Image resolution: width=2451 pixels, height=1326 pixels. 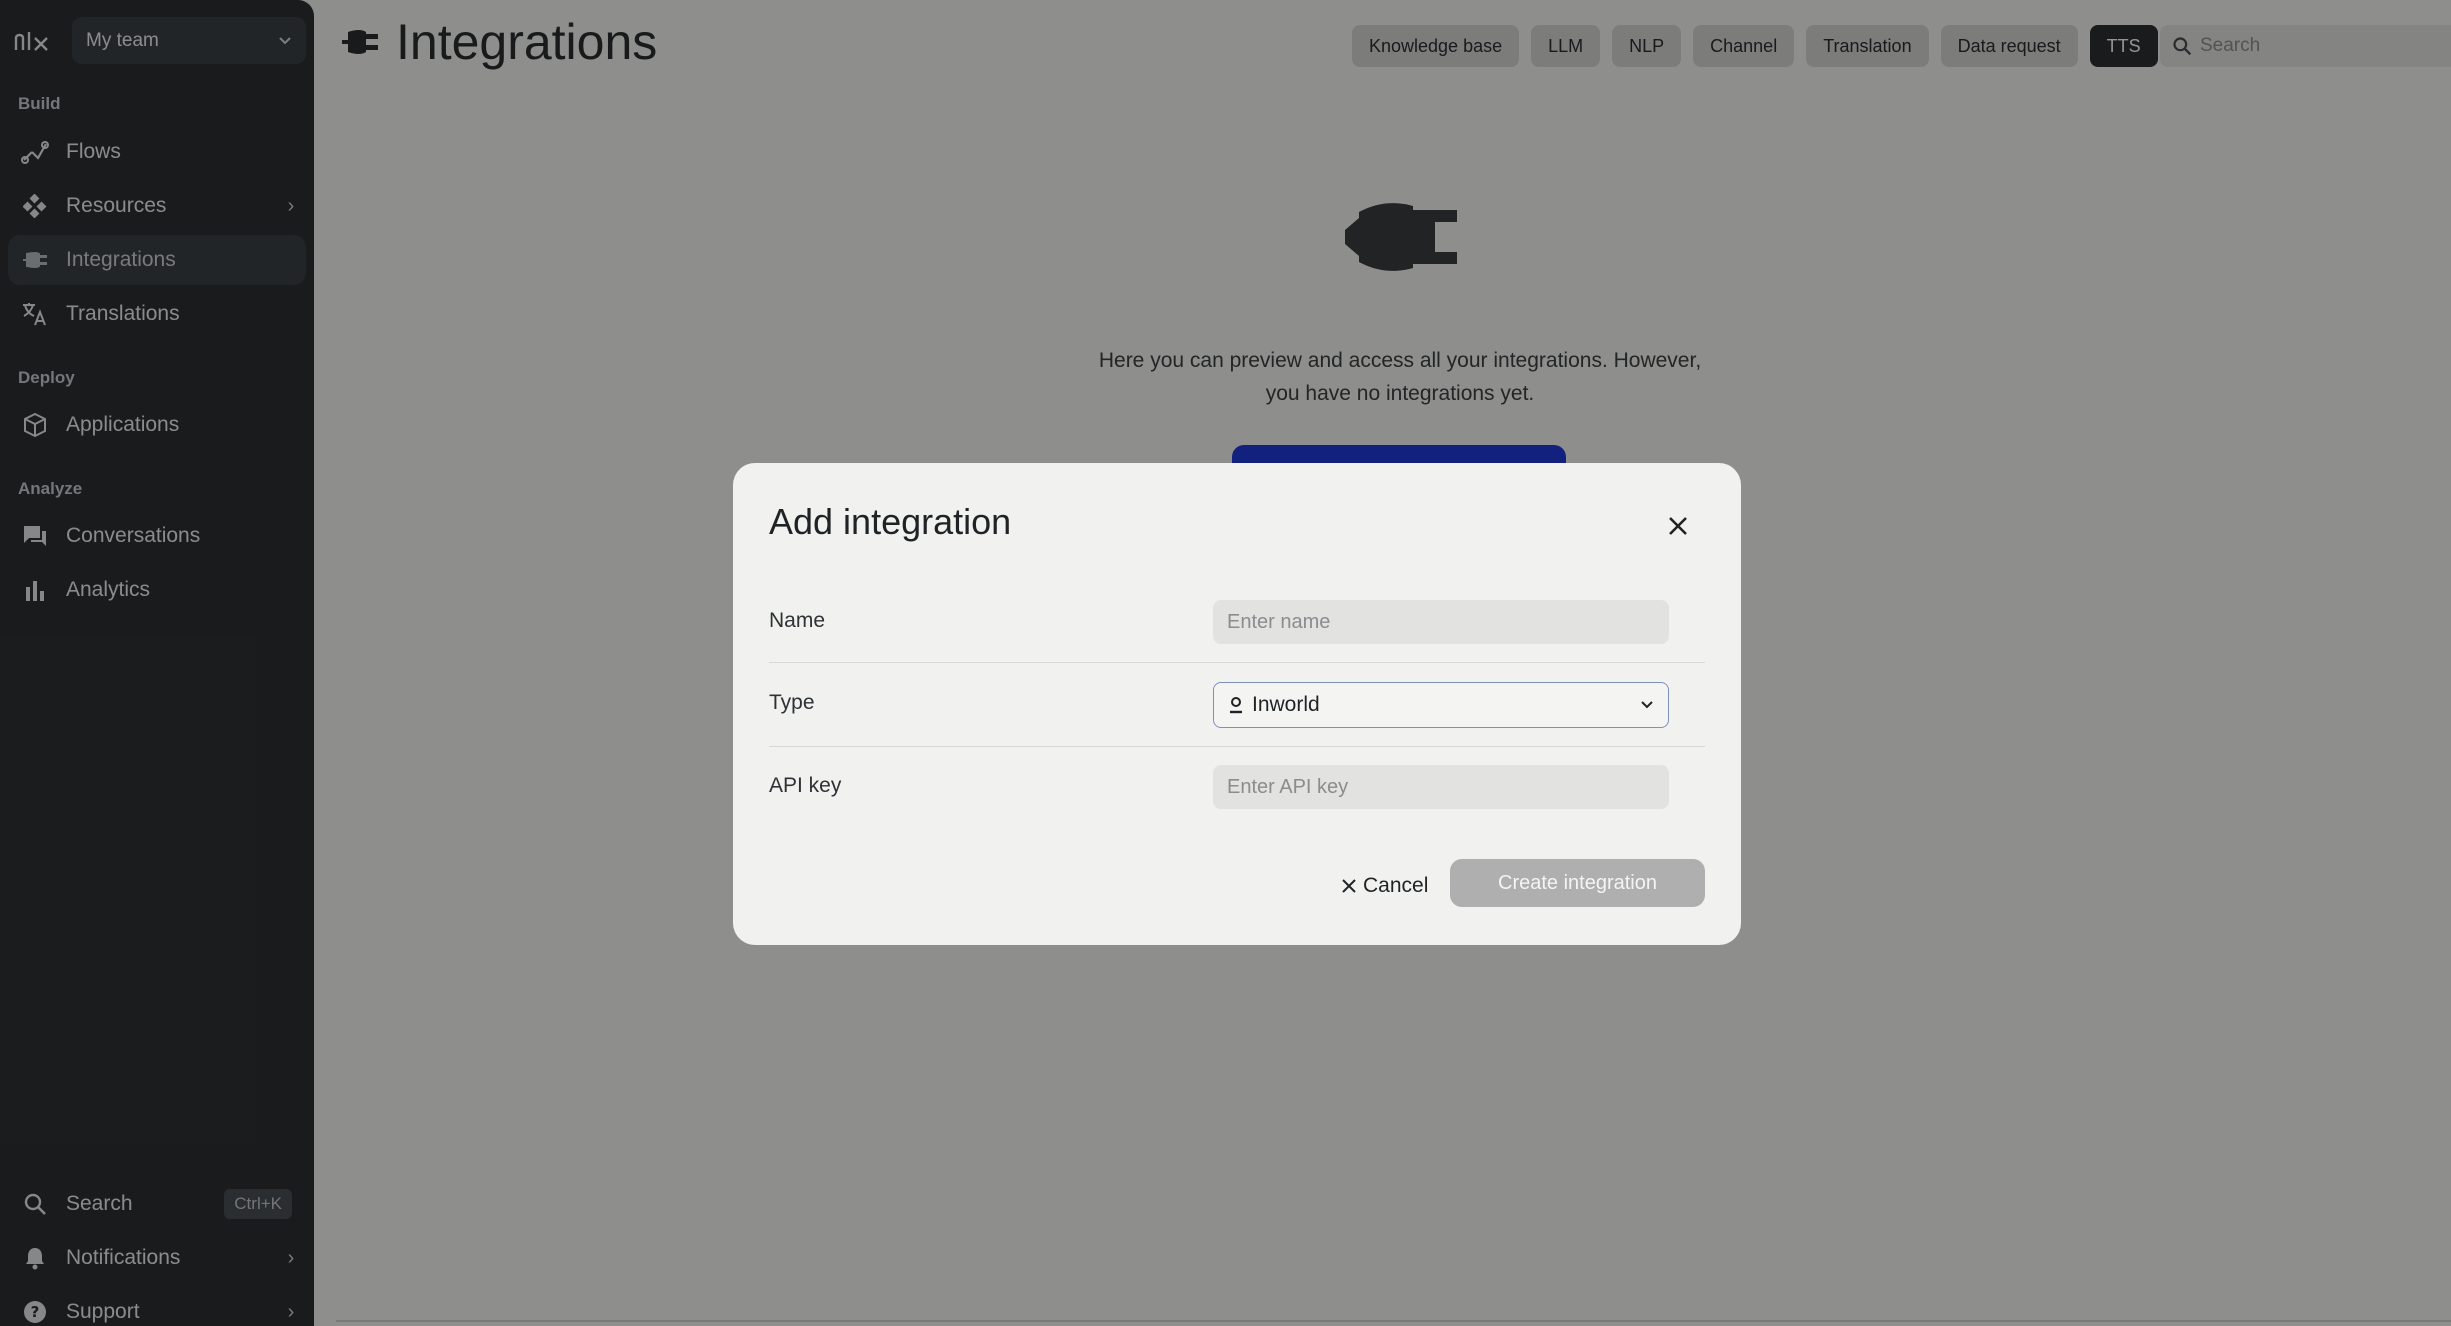 What do you see at coordinates (1396, 885) in the screenshot?
I see `cancel-label: Cancel` at bounding box center [1396, 885].